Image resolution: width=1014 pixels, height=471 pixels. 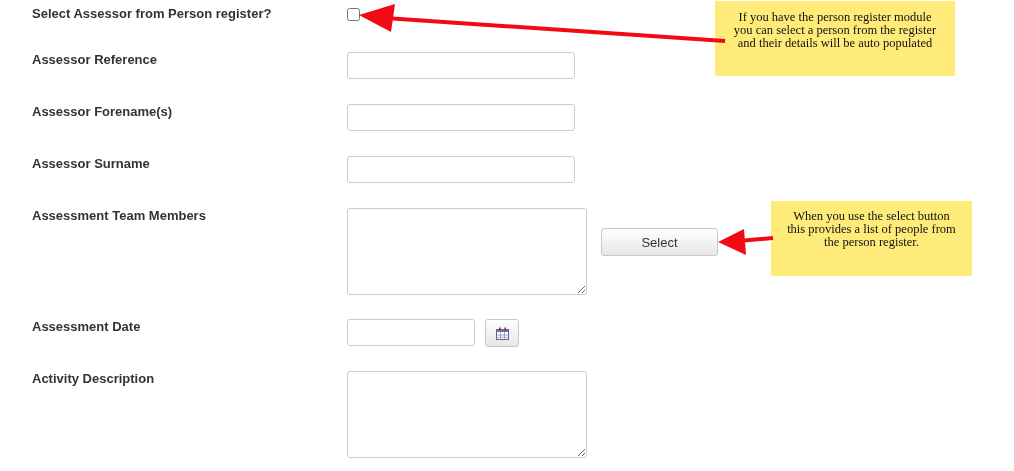 I want to click on callout-note: If you have the person register module you can select a person from the register and their details will be auto populated, so click(x=835, y=38).